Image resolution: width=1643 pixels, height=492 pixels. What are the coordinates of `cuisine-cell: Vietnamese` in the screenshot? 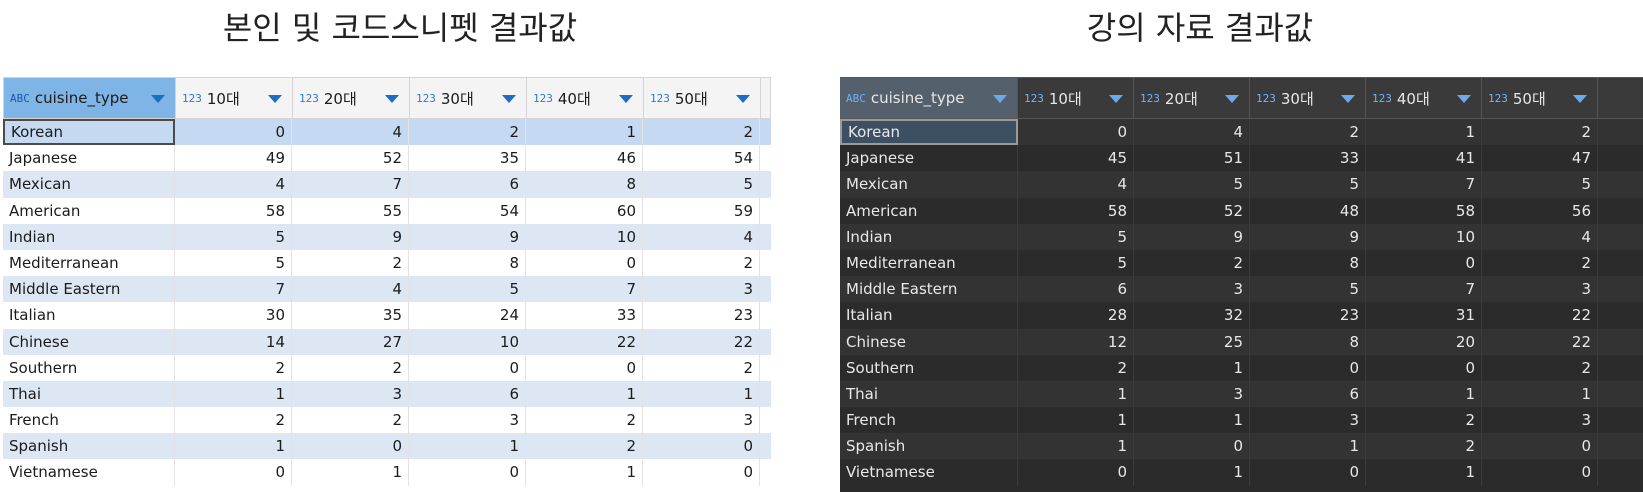 It's located at (89, 472).